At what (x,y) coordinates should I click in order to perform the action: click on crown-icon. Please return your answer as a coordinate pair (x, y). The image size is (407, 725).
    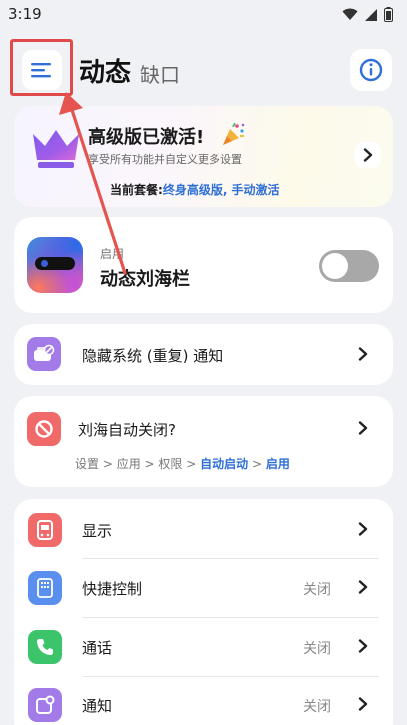
    Looking at the image, I should click on (56, 149).